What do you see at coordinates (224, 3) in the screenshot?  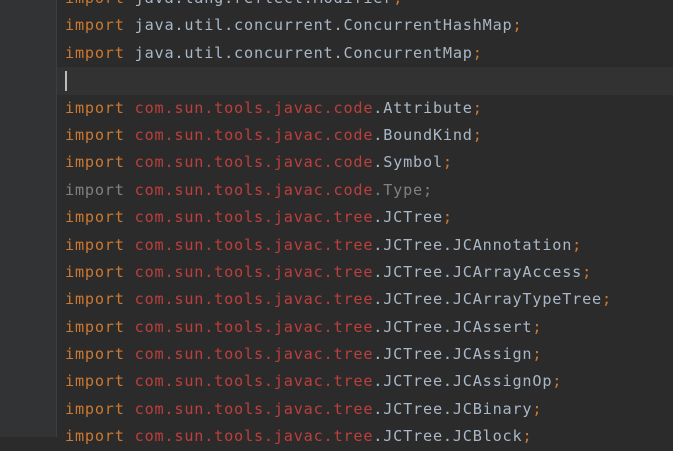 I see `package-name: java.lang.reflect.` at bounding box center [224, 3].